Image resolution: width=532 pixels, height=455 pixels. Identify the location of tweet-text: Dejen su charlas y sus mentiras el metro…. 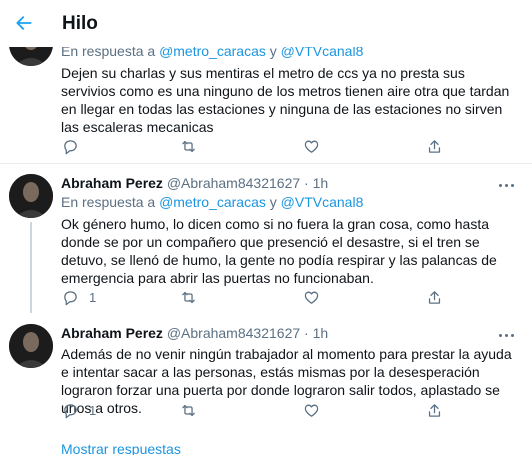
(285, 100).